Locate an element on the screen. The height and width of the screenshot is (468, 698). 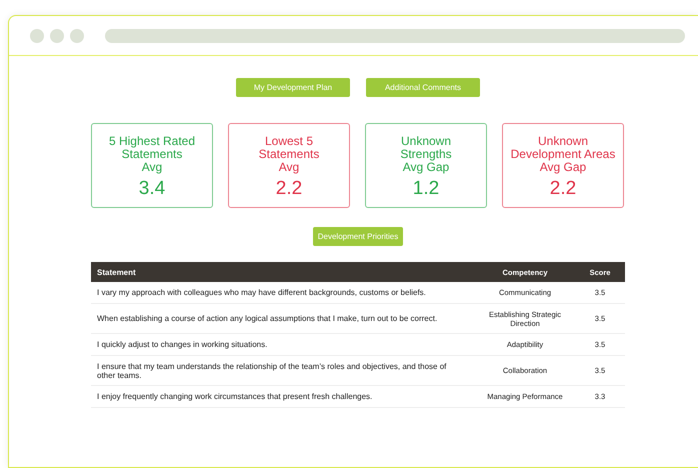
table-cell-text: I ensure that my team understands the relationship of the team’s roles and objectives, and those of other teams. is located at coordinates (271, 371).